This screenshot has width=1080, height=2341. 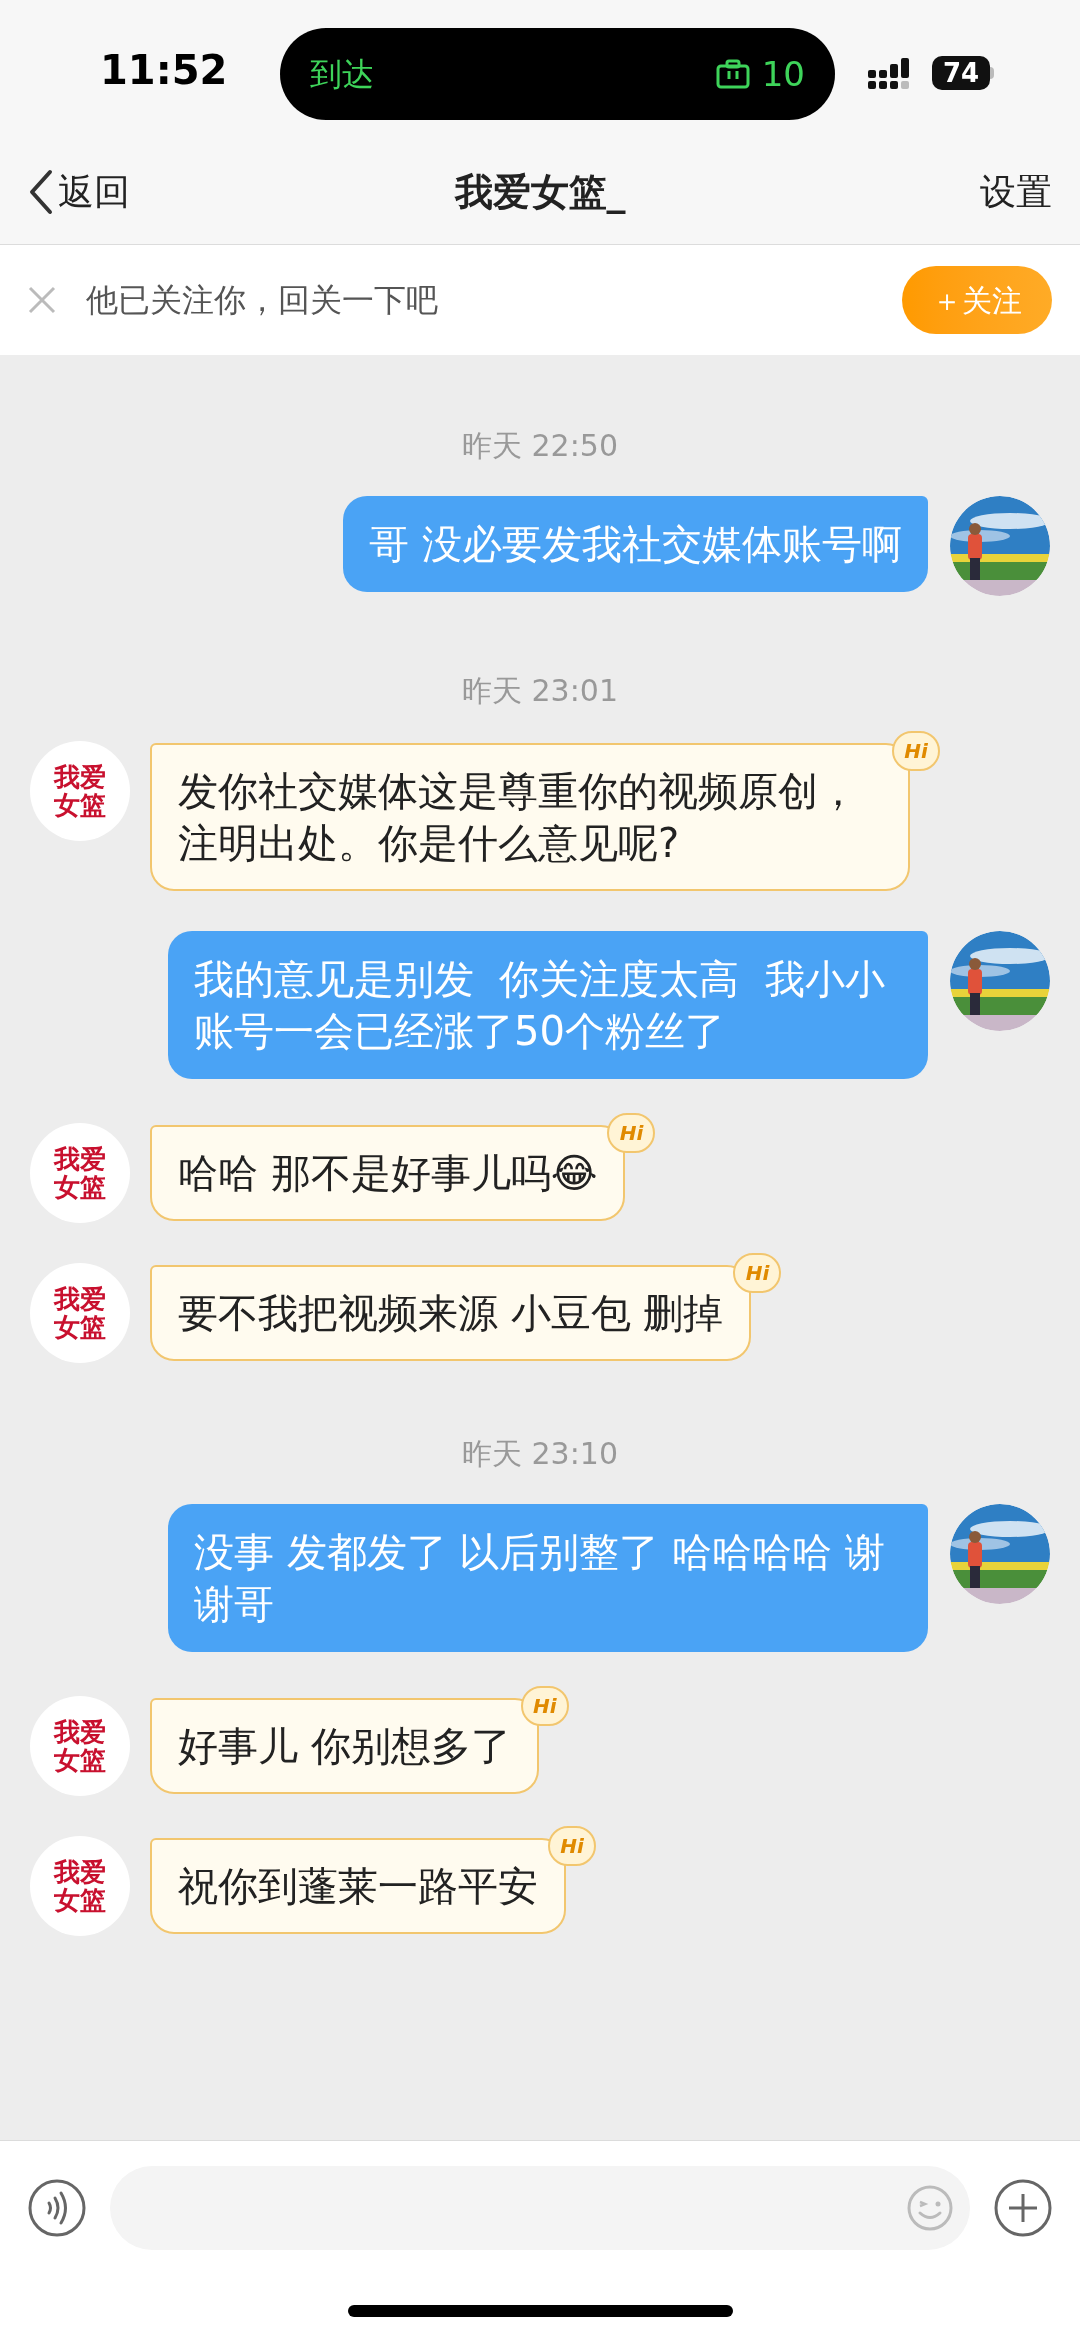 I want to click on settings-link: 设置, so click(x=1016, y=192).